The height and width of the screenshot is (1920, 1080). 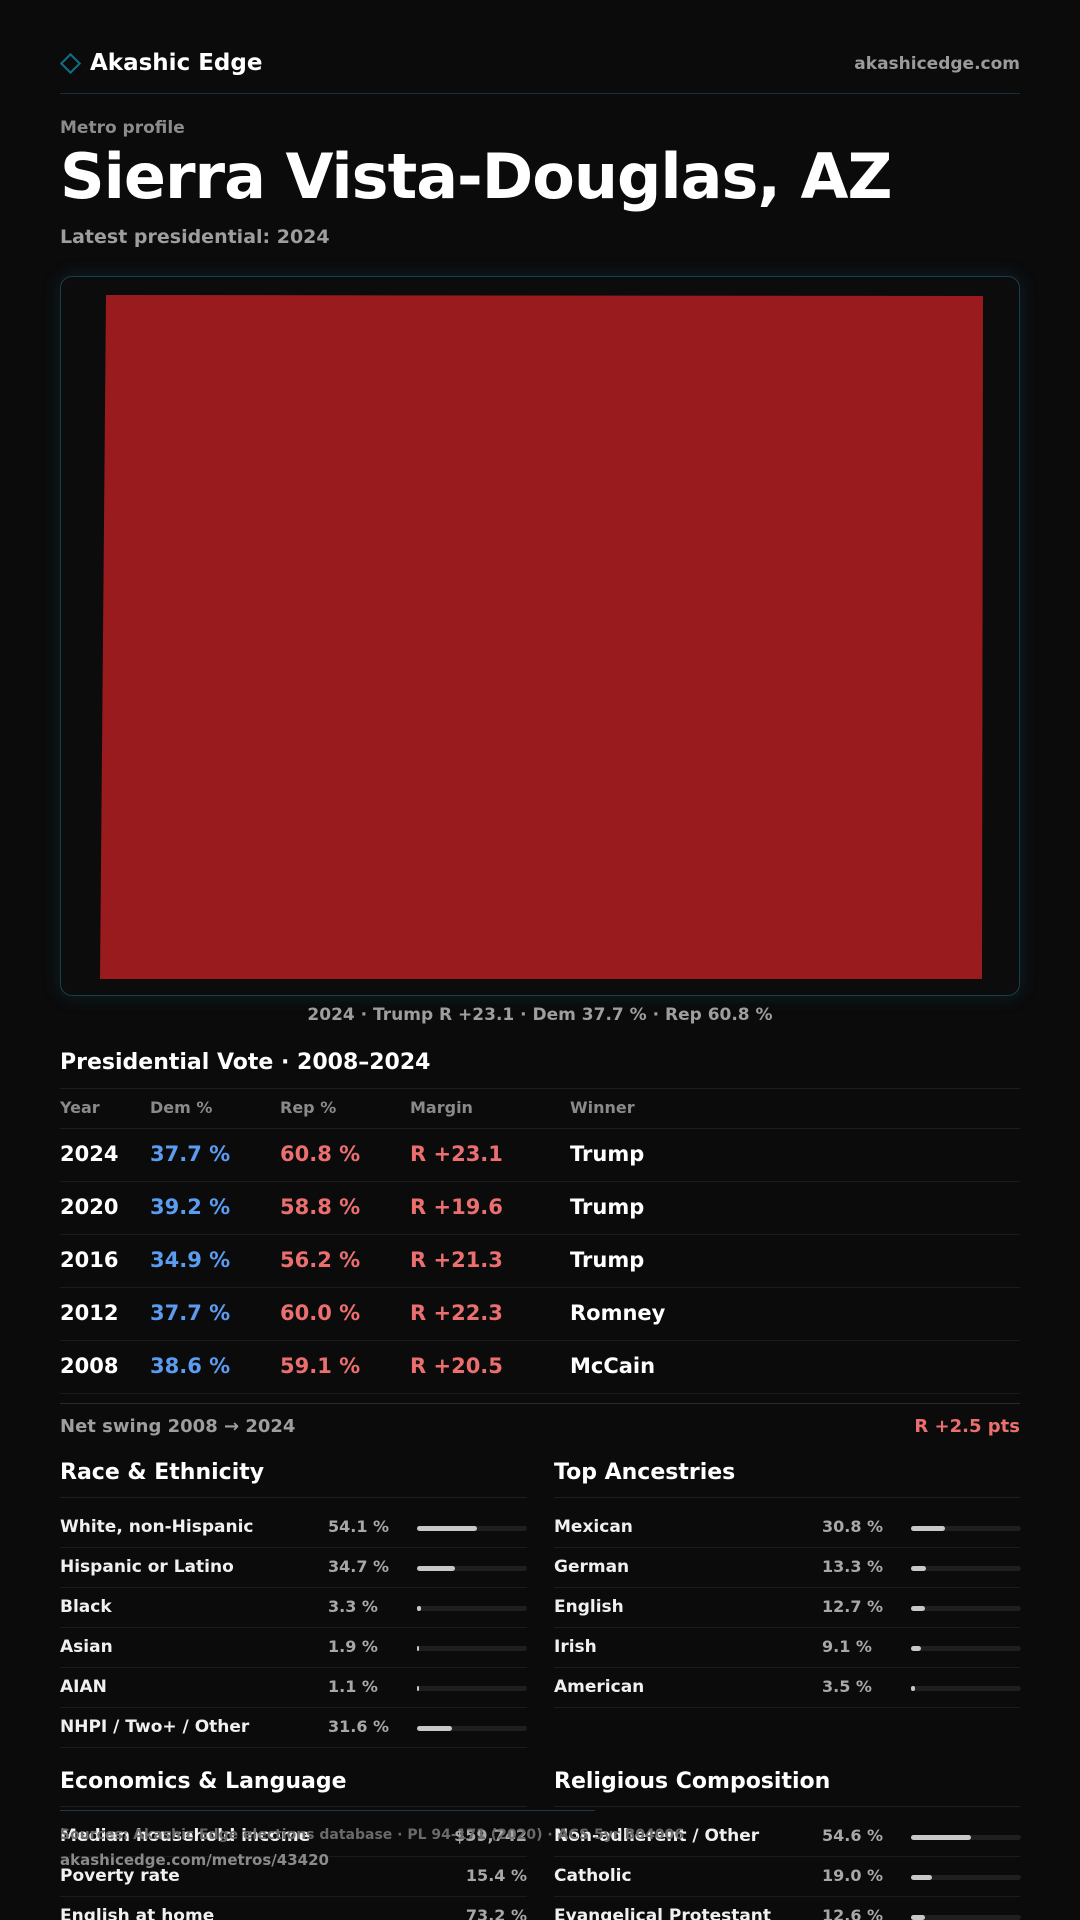 I want to click on col-year: Year, so click(x=80, y=1107).